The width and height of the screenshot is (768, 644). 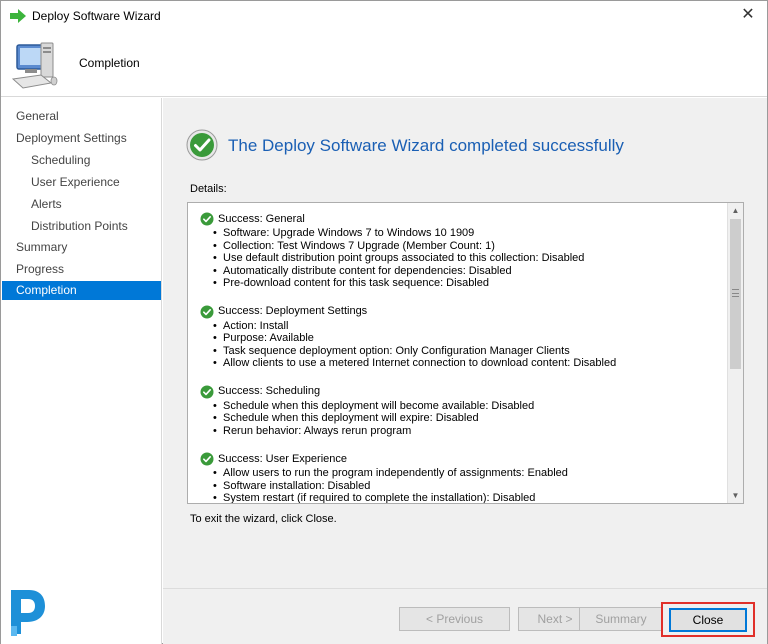 I want to click on brand-logo-icon, so click(x=28, y=613).